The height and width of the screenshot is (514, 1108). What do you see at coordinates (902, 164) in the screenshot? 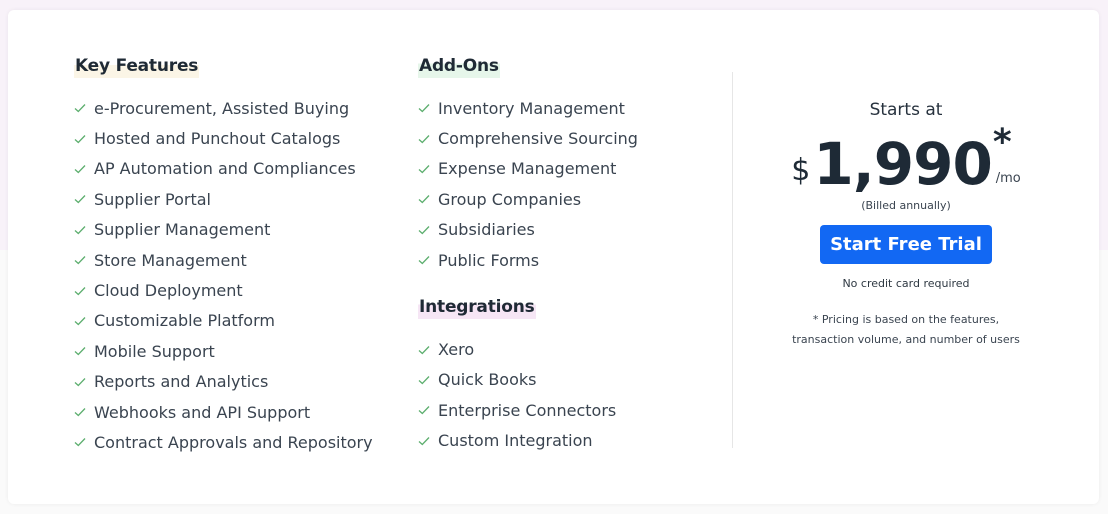
I see `price-amount: 1,990` at bounding box center [902, 164].